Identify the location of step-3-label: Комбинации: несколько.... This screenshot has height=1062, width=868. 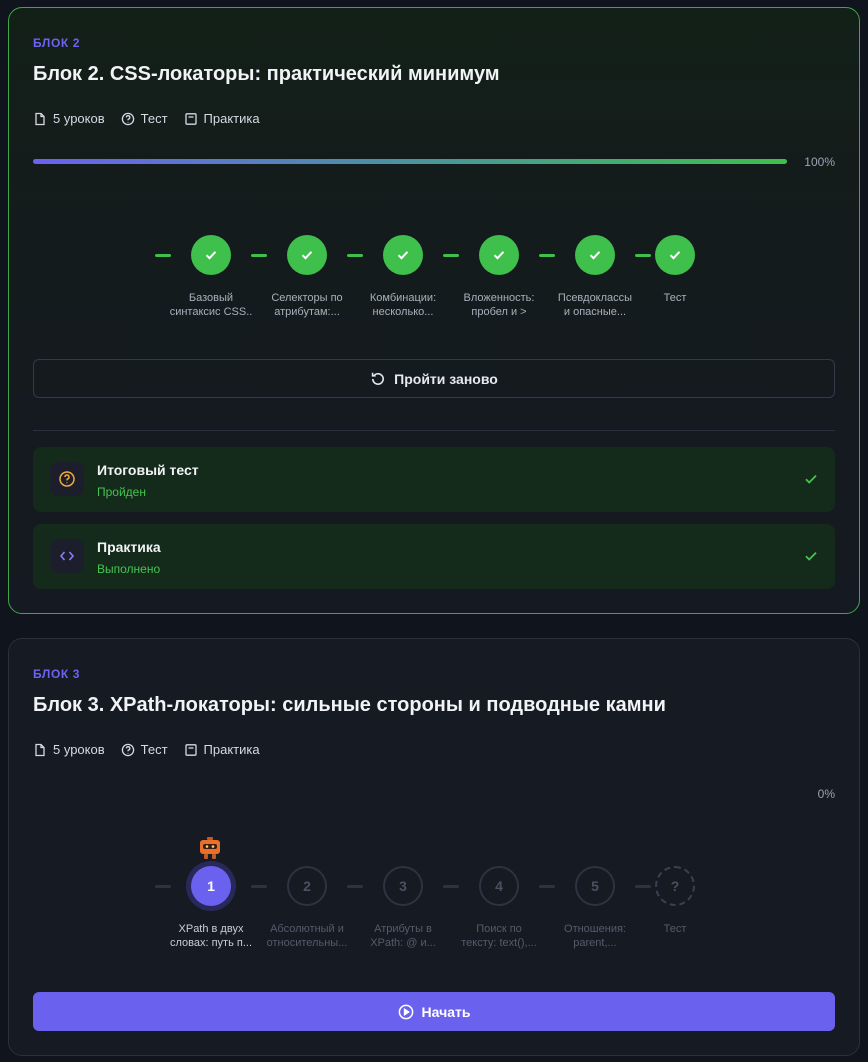
(403, 305).